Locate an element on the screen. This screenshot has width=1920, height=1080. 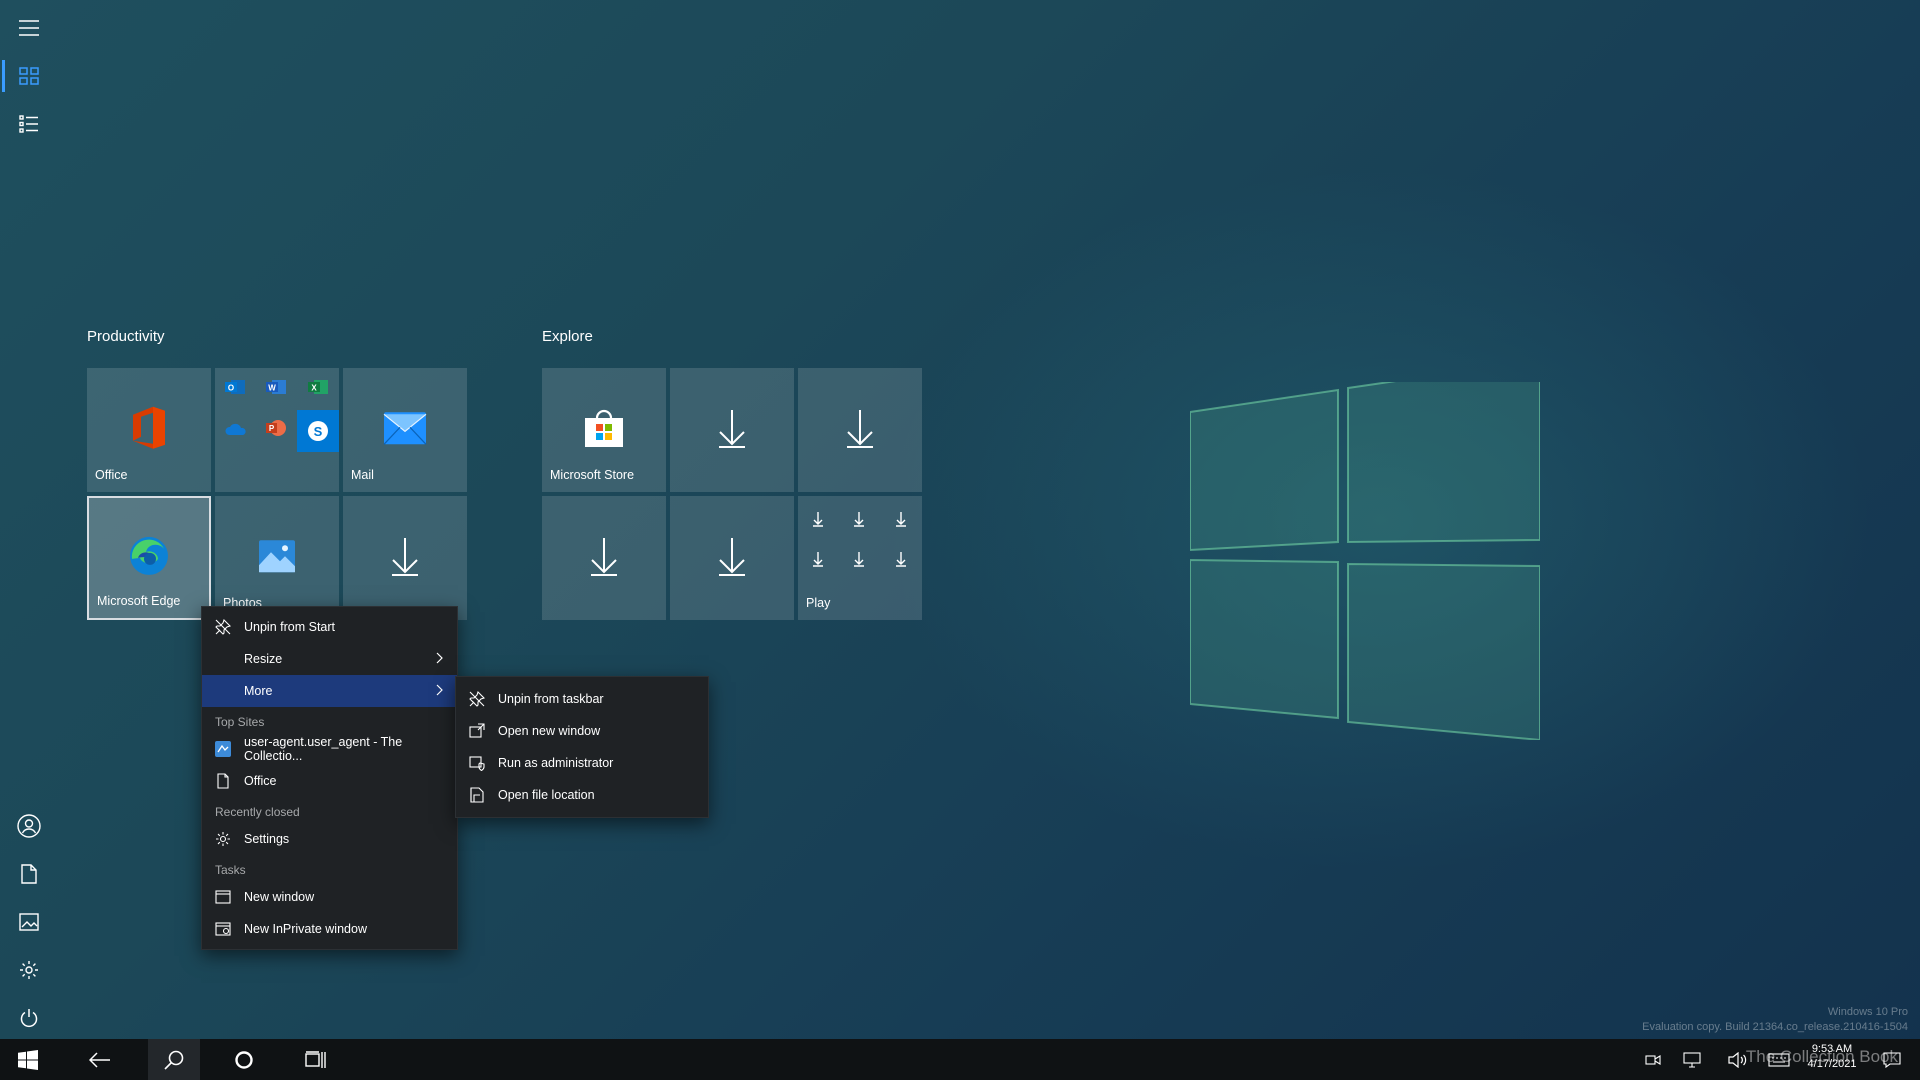
page-icon is located at coordinates (223, 781).